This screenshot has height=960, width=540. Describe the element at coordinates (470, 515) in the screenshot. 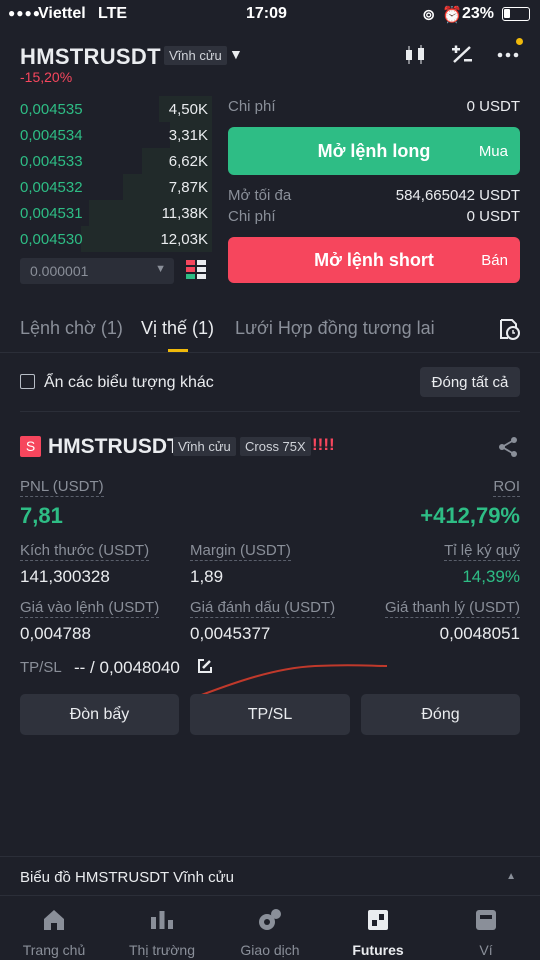

I see `roi-value: +412,79%` at that location.